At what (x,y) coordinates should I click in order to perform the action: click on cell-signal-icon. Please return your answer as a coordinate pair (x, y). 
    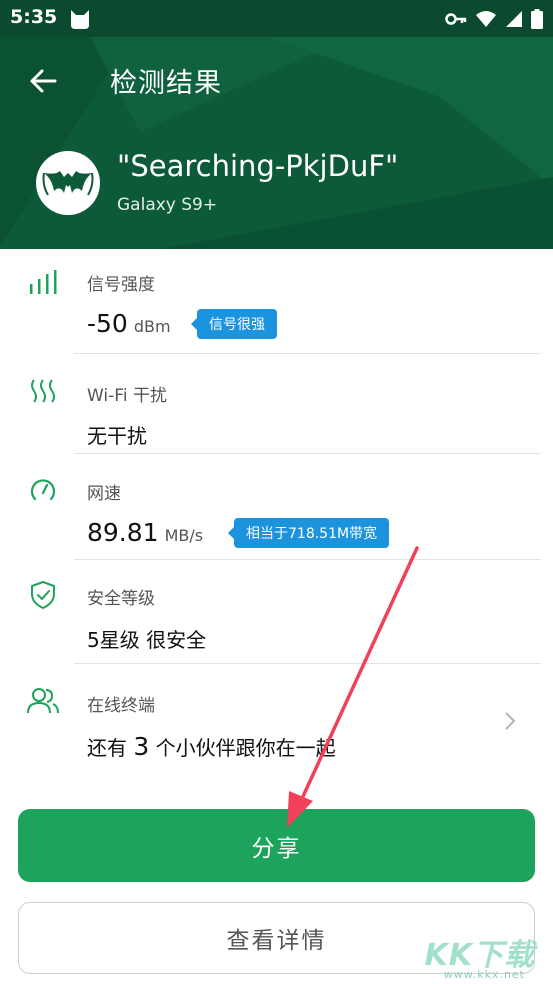
    Looking at the image, I should click on (514, 19).